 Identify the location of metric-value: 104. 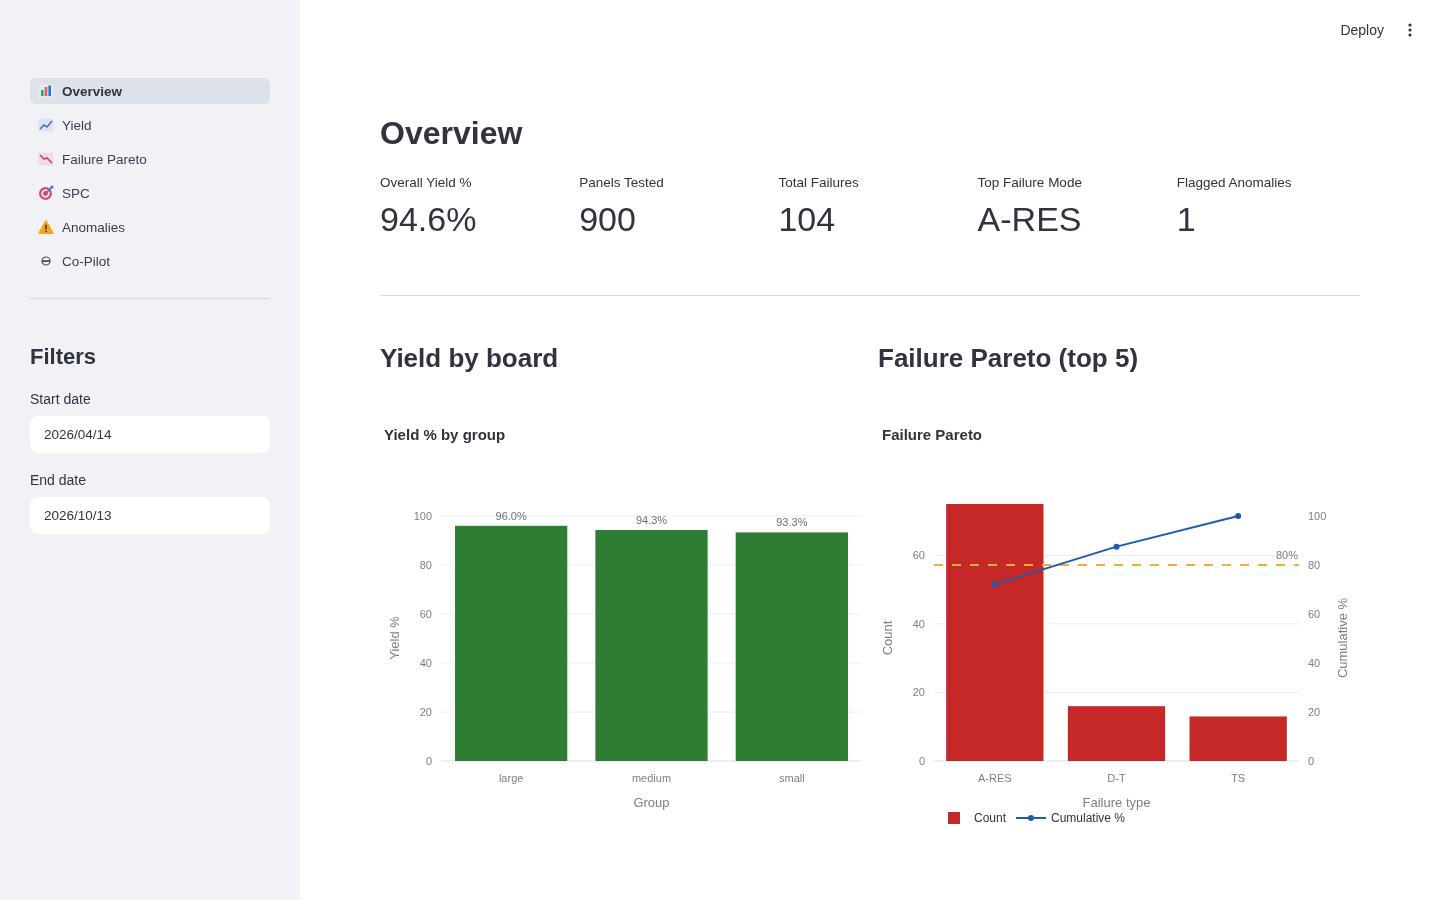
(807, 219).